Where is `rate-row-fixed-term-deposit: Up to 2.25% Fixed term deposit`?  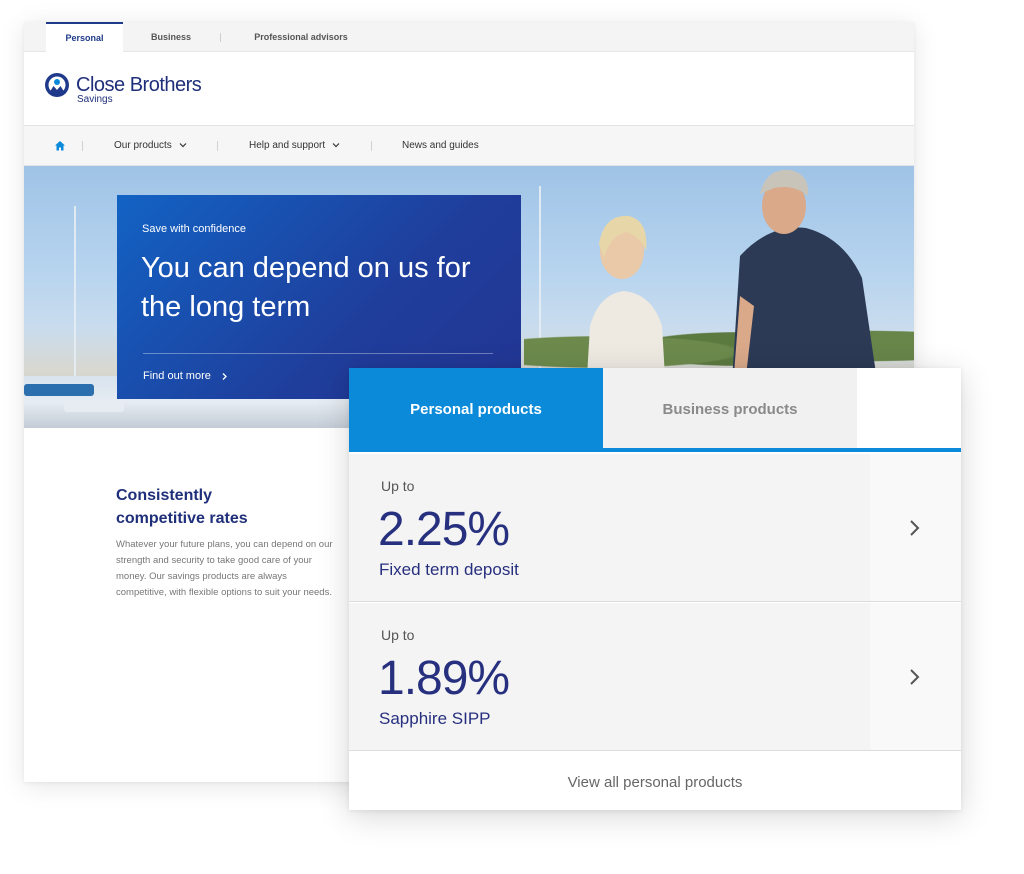 rate-row-fixed-term-deposit: Up to 2.25% Fixed term deposit is located at coordinates (655, 528).